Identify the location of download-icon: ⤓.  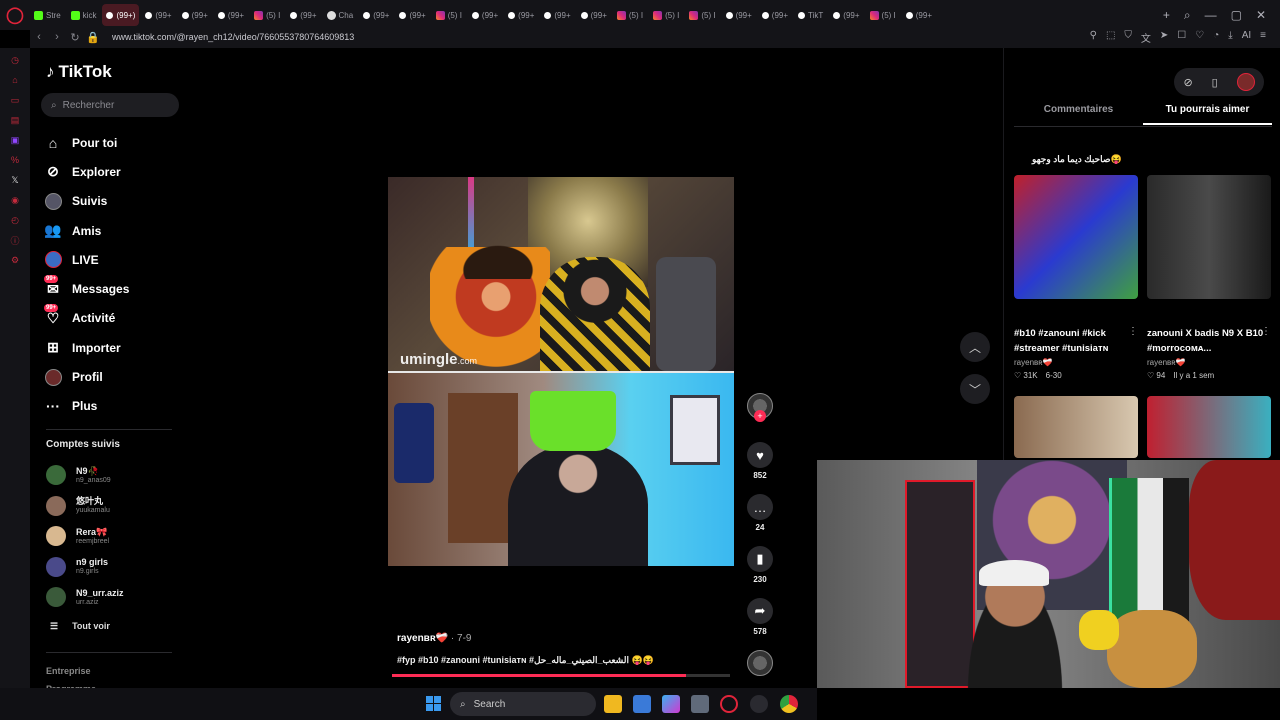
(1230, 37).